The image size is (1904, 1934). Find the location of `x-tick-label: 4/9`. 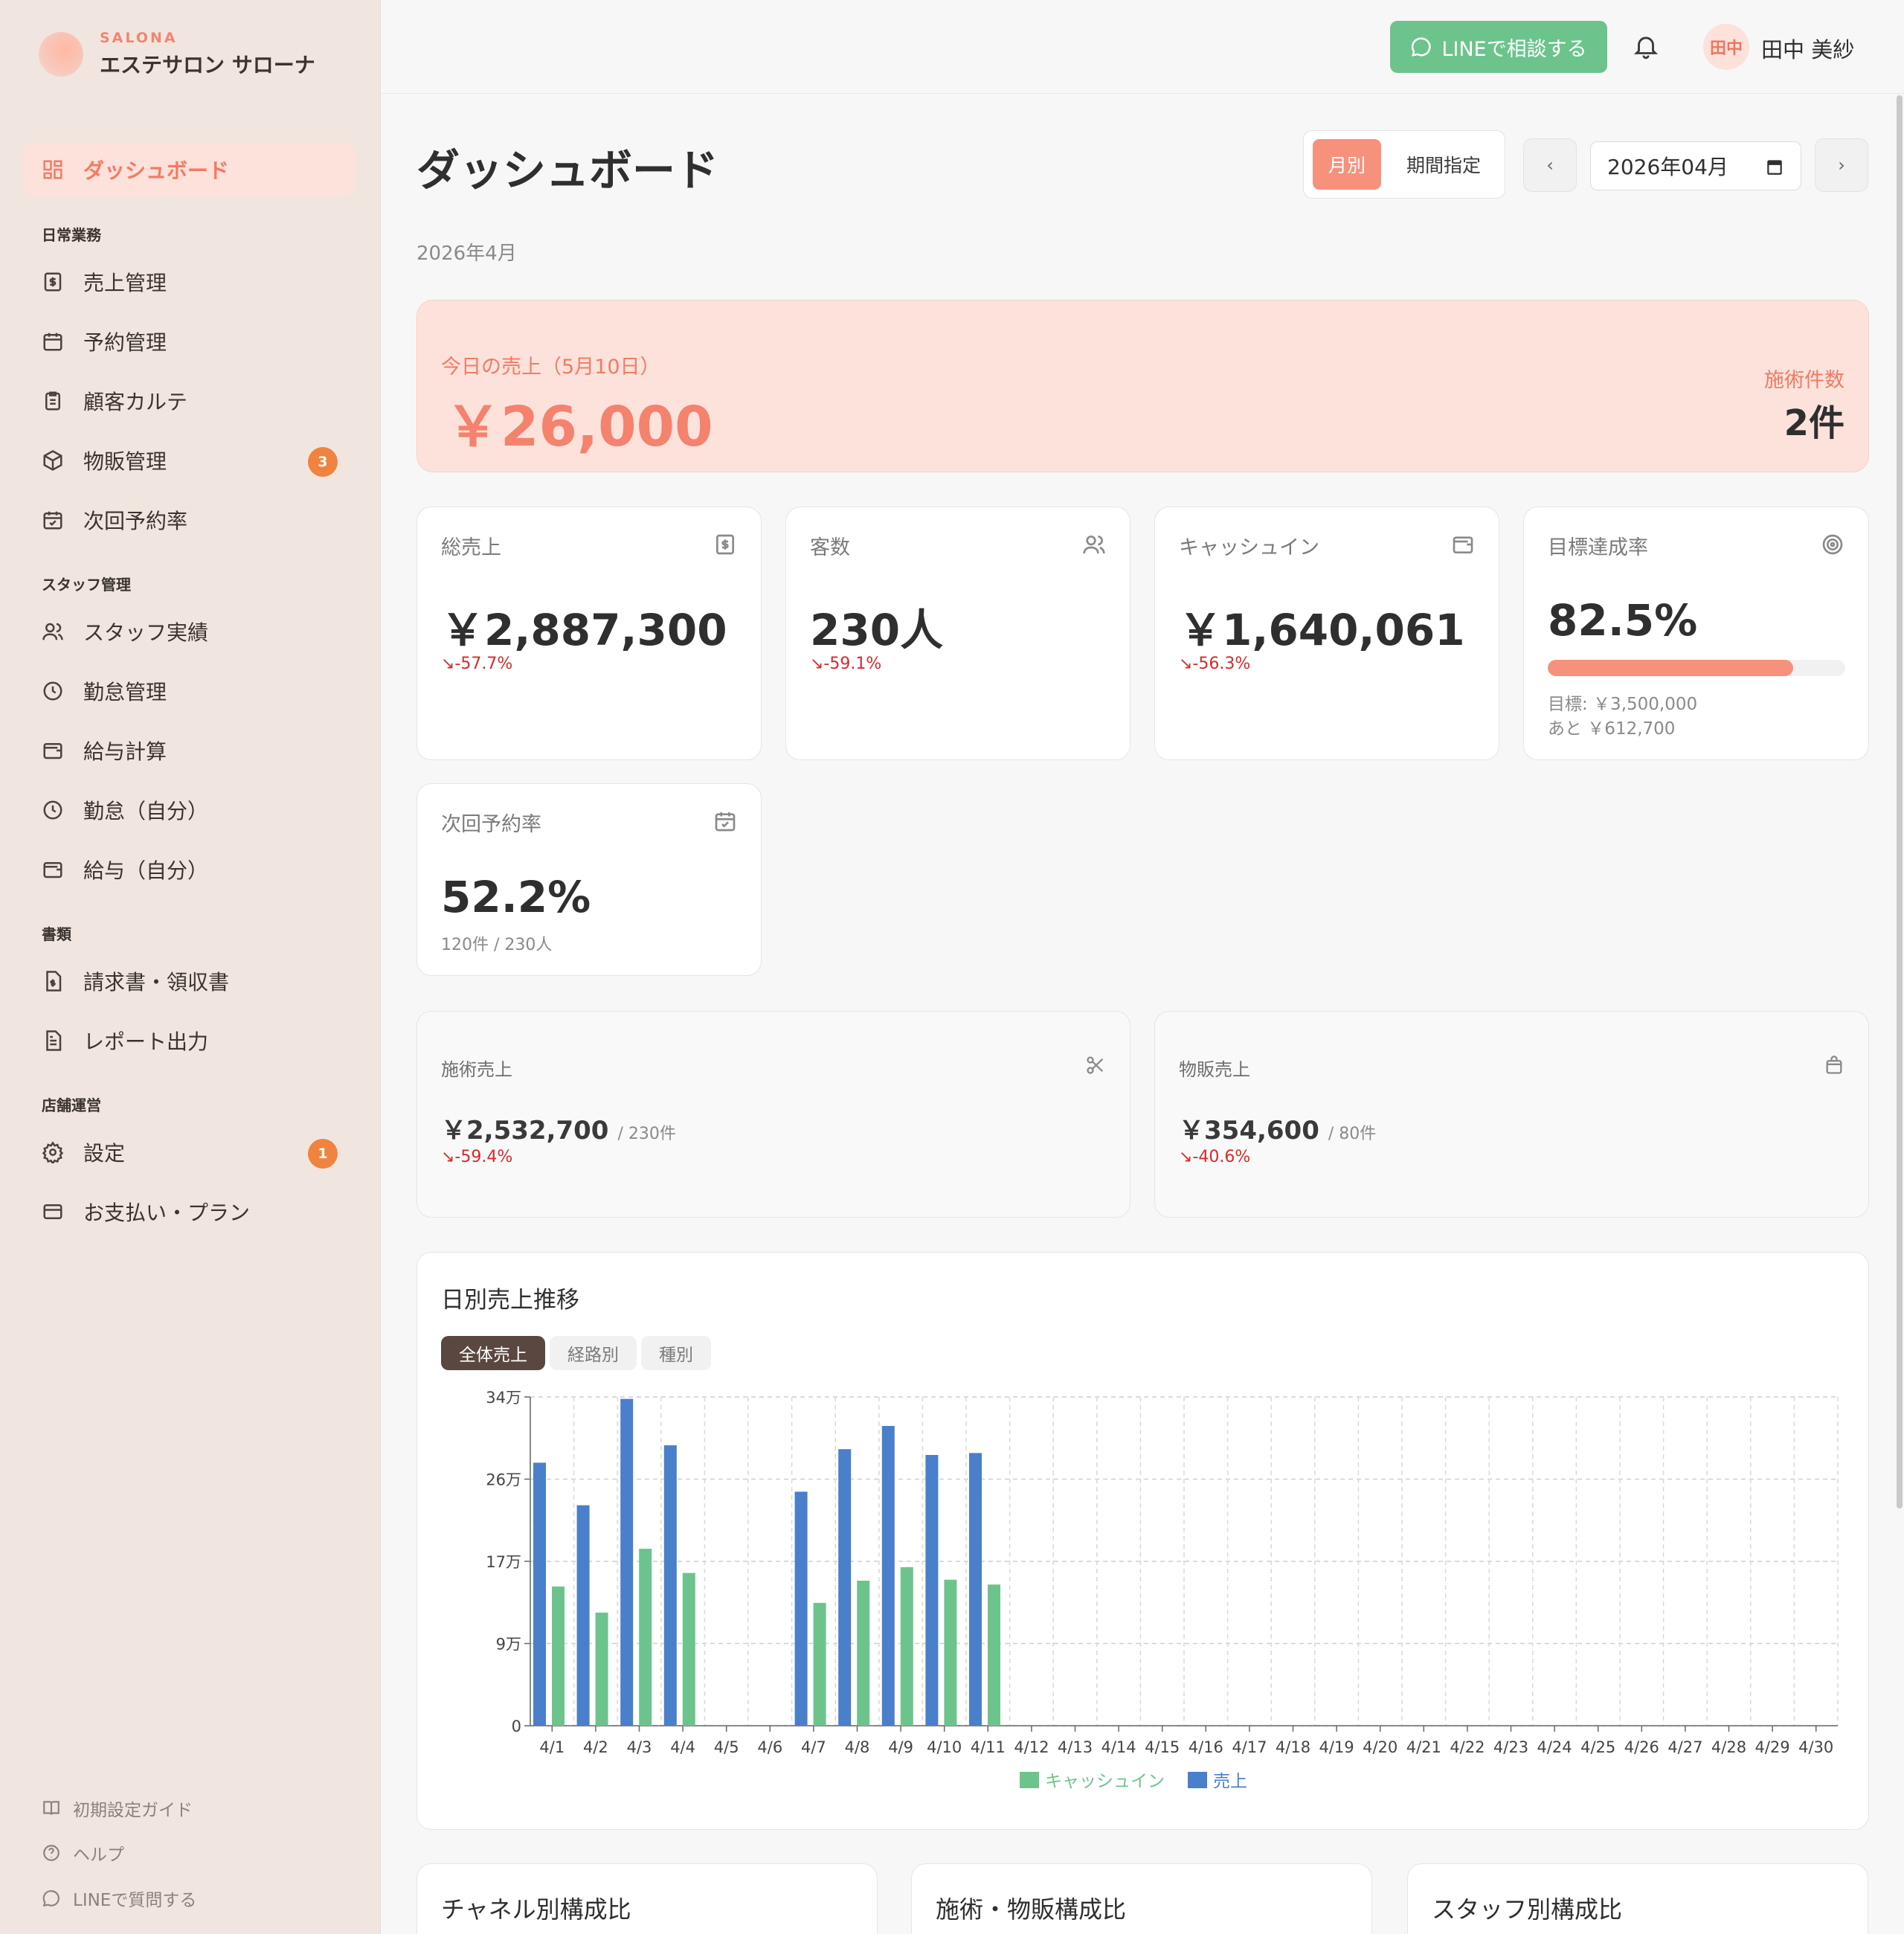

x-tick-label: 4/9 is located at coordinates (901, 1747).